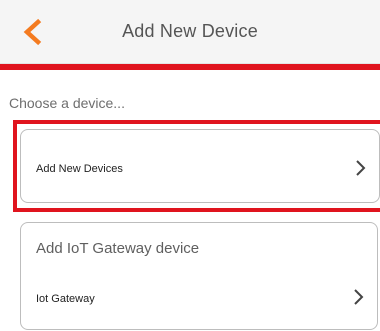 This screenshot has width=380, height=331. Describe the element at coordinates (79, 169) in the screenshot. I see `card-subtitle: Add New Devices` at that location.